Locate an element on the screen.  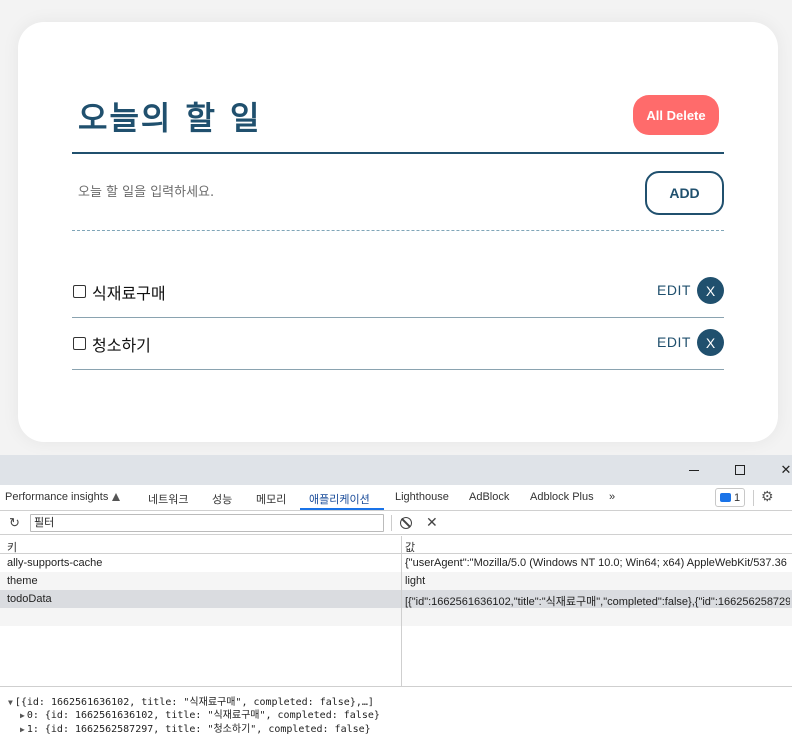
column-header-key: 키 is located at coordinates (12, 547).